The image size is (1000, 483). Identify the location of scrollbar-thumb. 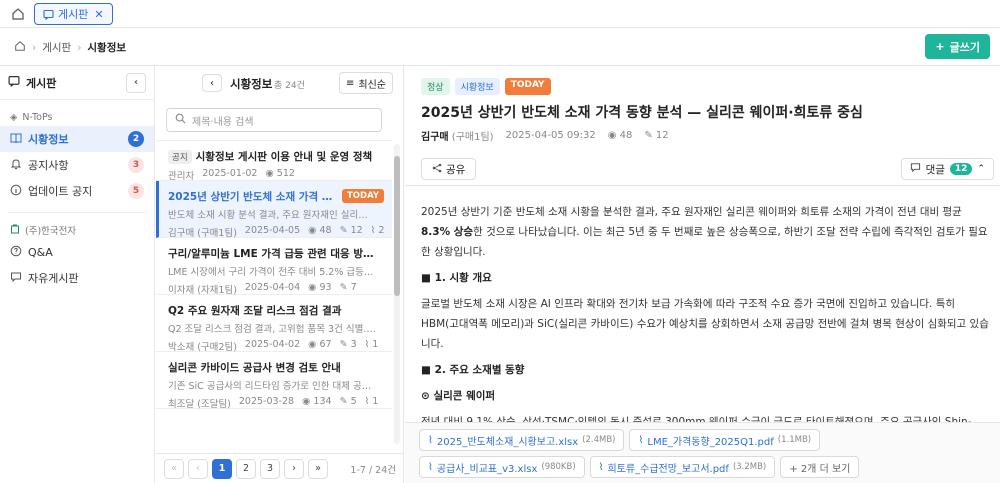
(397, 226).